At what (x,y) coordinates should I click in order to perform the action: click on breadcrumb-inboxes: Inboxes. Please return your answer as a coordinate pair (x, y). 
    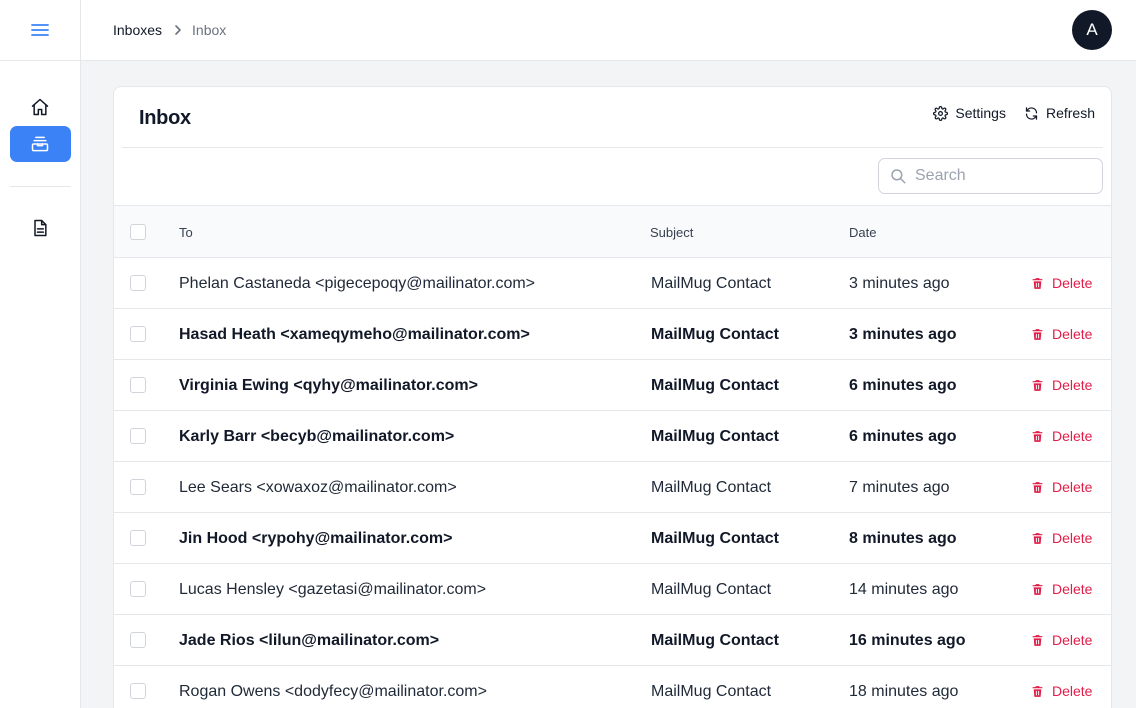
    Looking at the image, I should click on (137, 30).